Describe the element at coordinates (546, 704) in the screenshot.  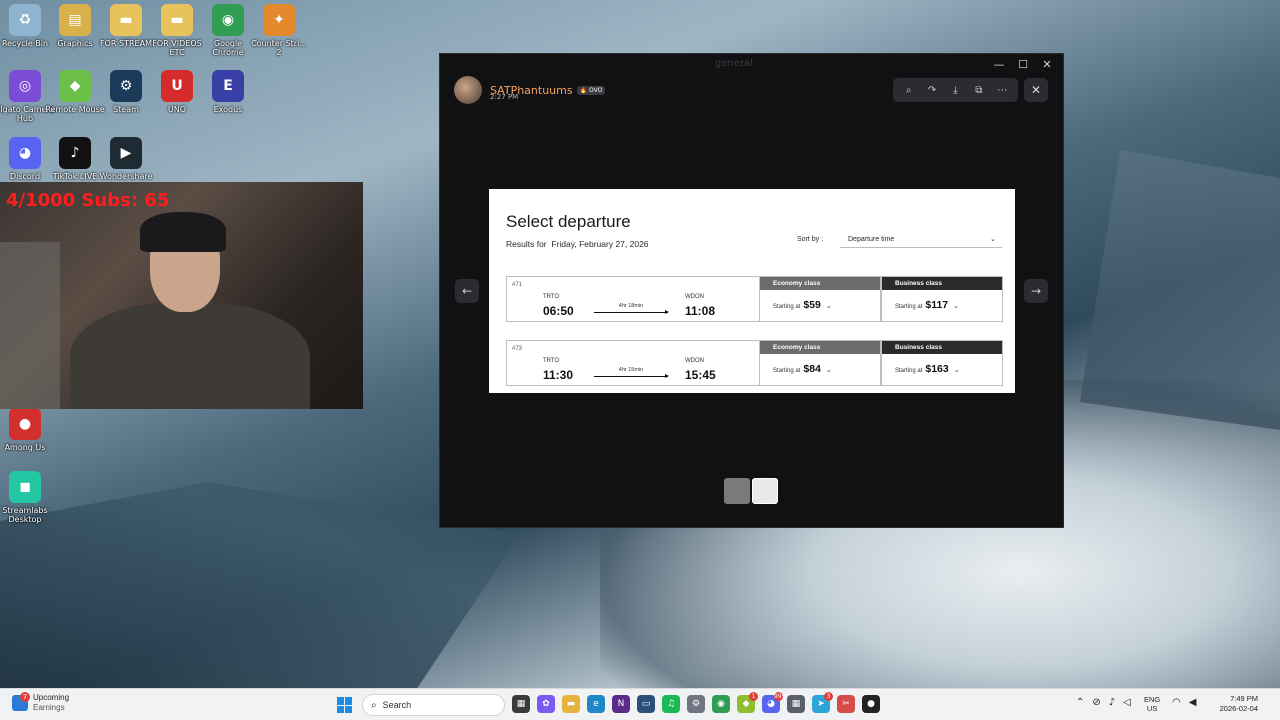
I see `copilot-icon: ✿` at that location.